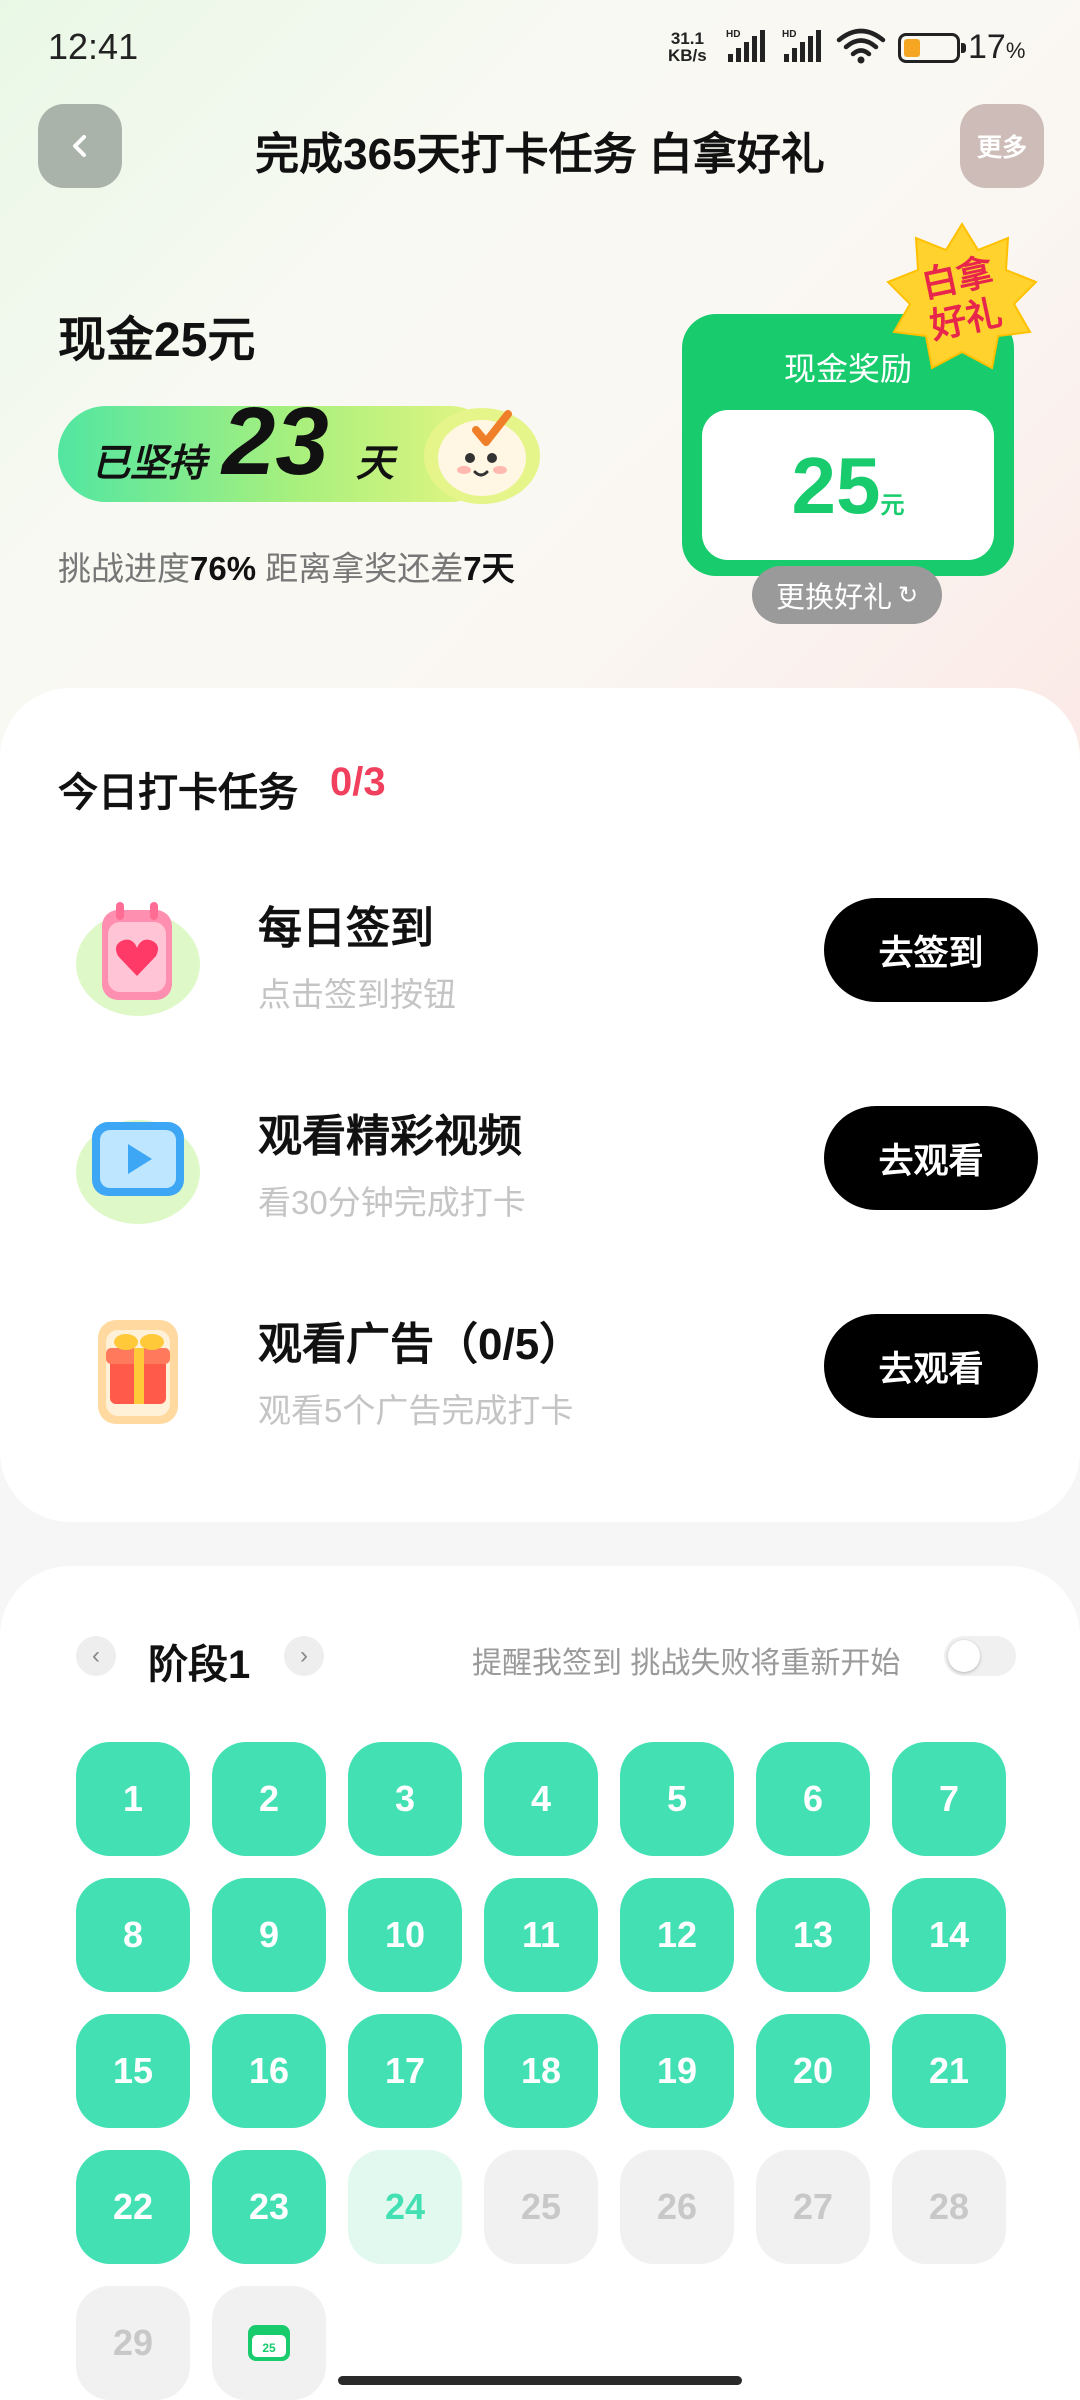 This screenshot has width=1080, height=2400. Describe the element at coordinates (133, 2071) in the screenshot. I see `day-cell: 15` at that location.